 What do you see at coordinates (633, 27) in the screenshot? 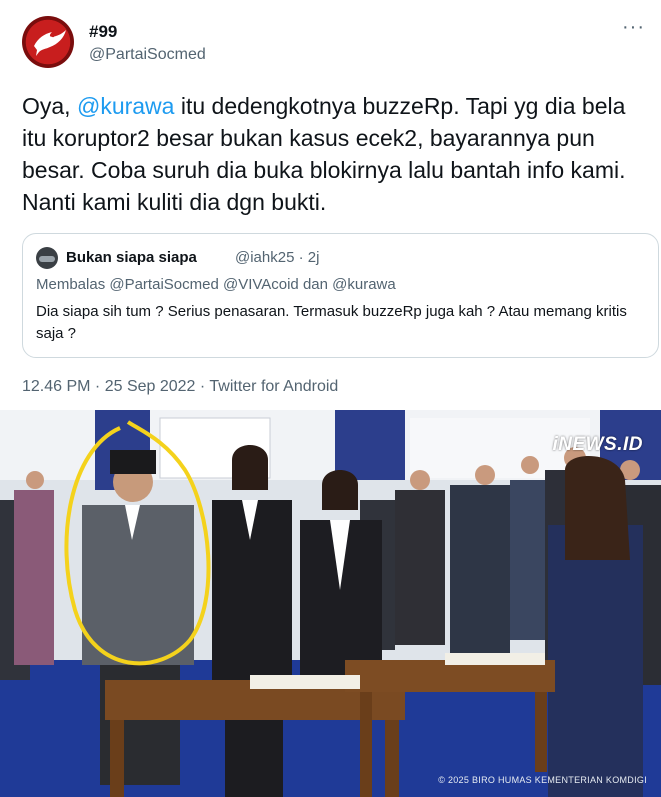
I see `more-options-icon: ···` at bounding box center [633, 27].